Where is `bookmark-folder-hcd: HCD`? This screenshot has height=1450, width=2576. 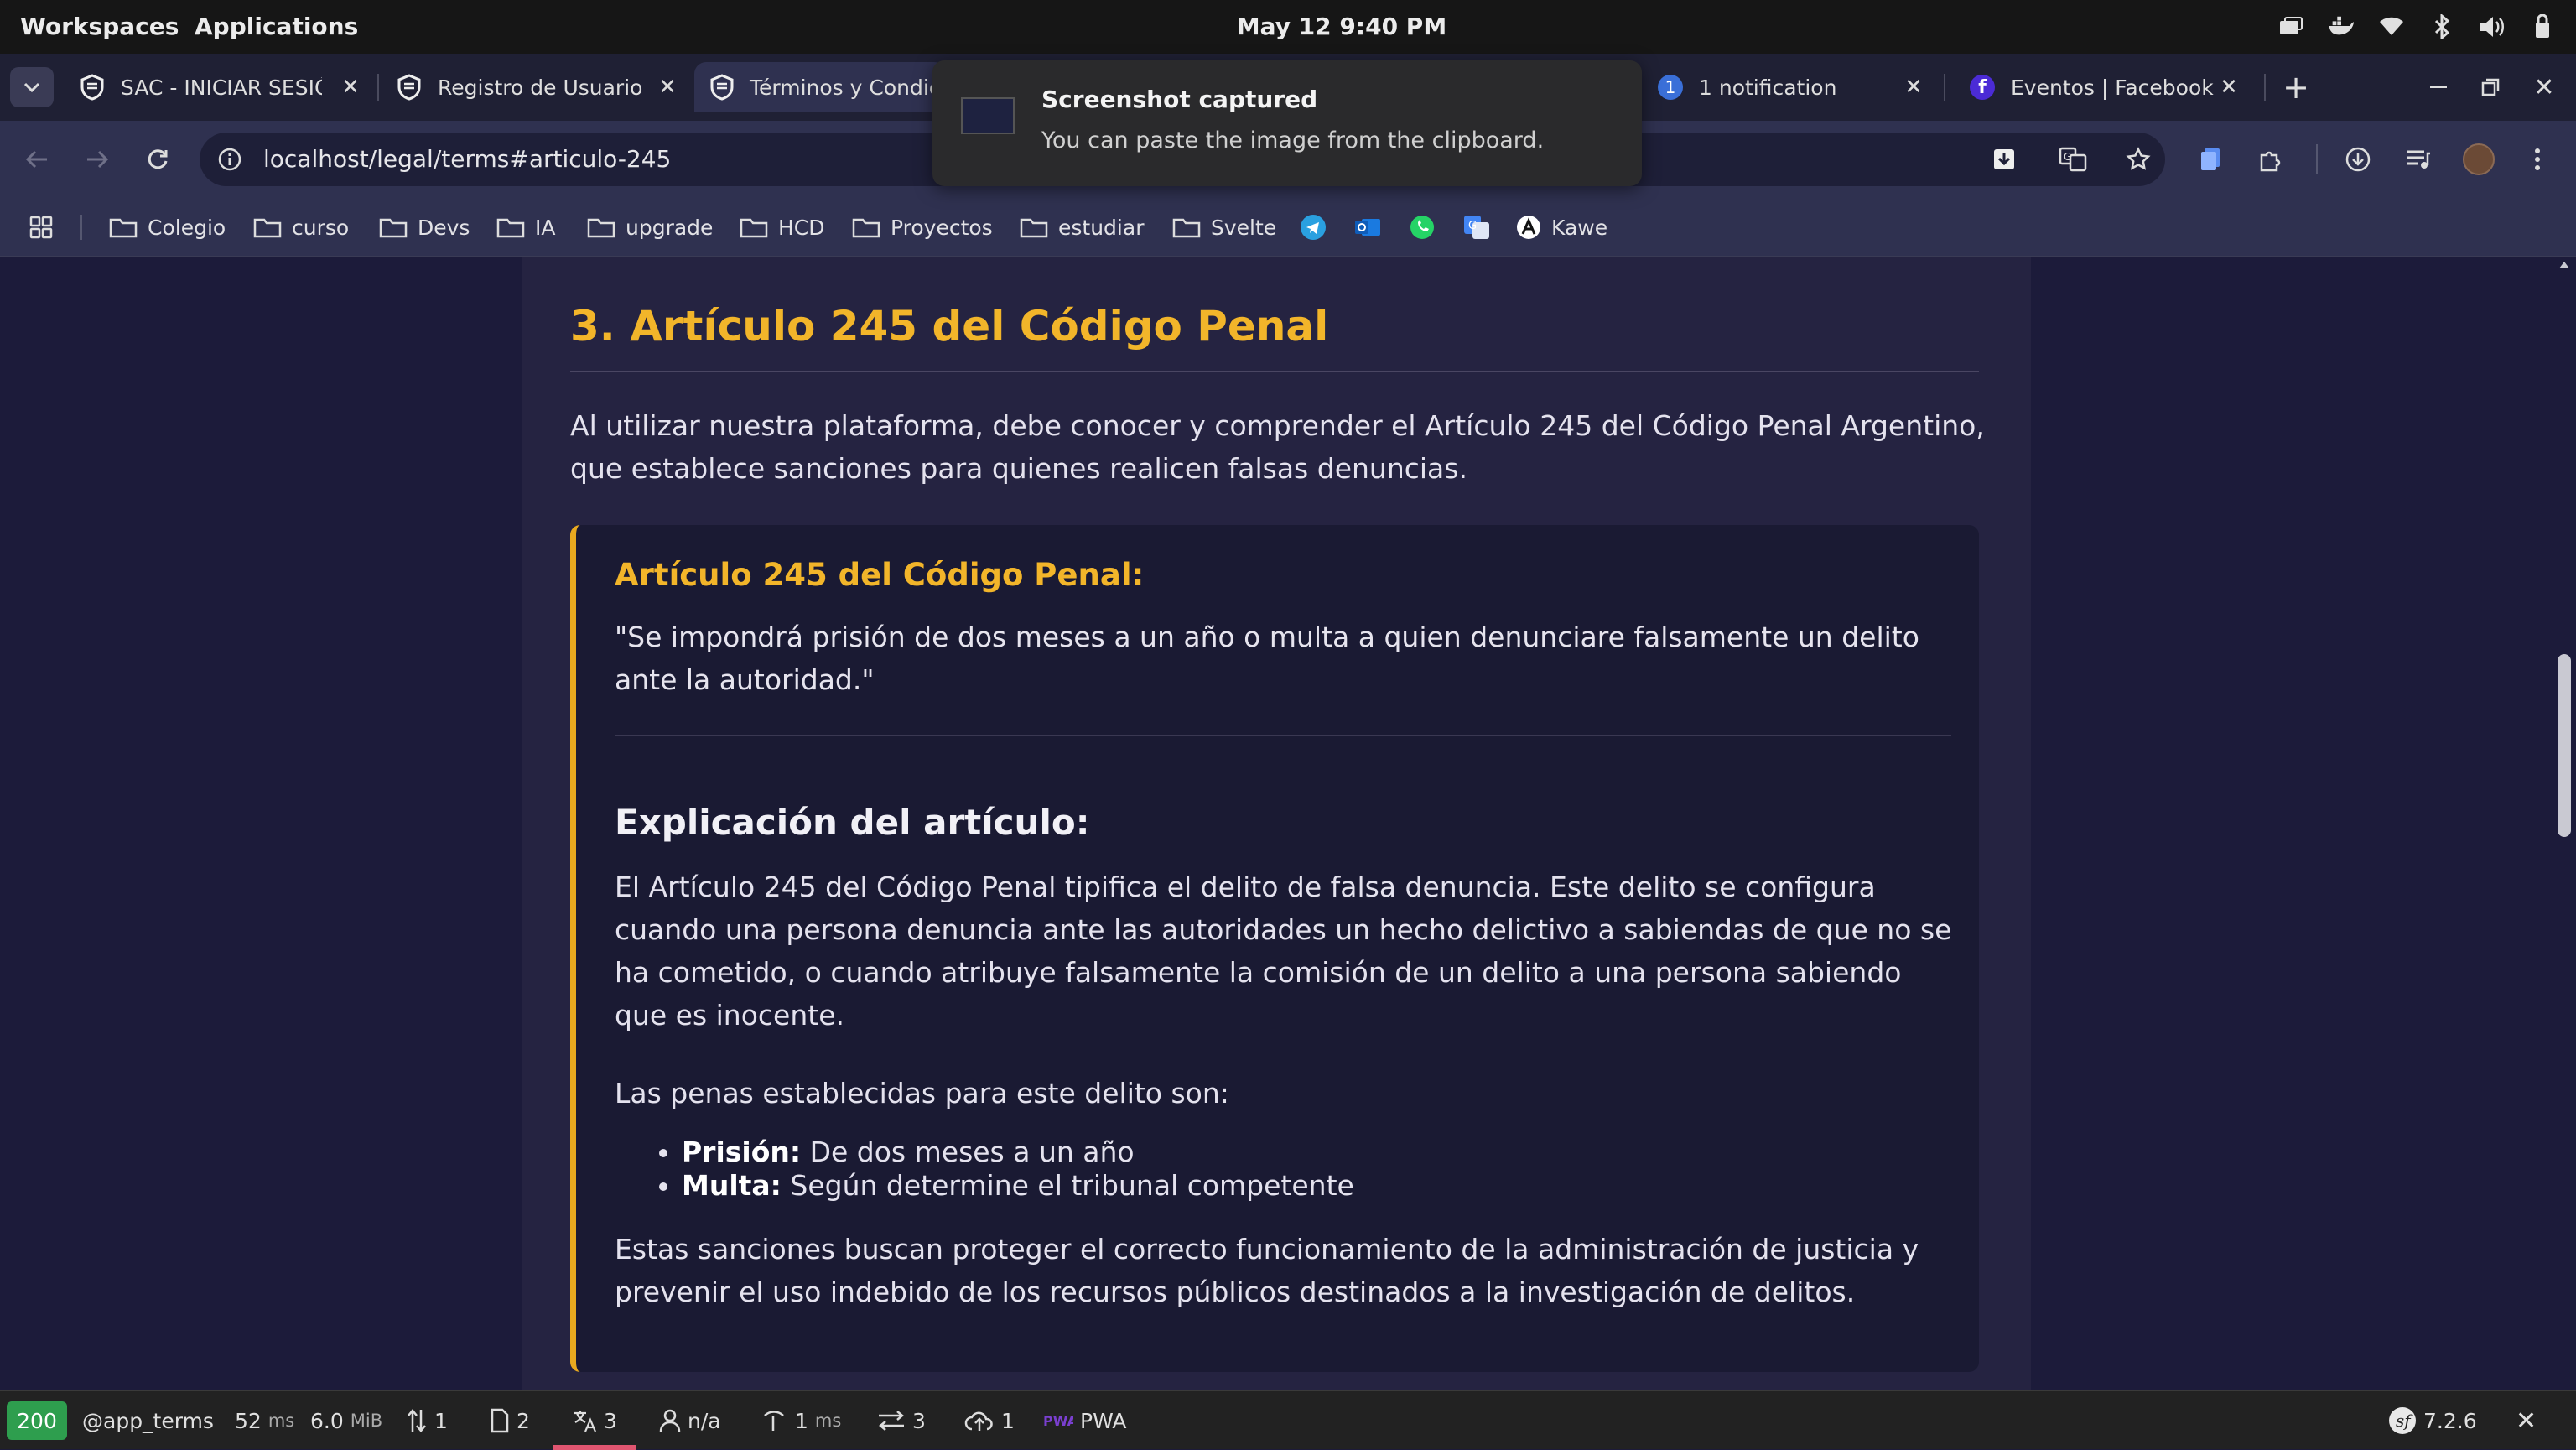
bookmark-folder-hcd: HCD is located at coordinates (782, 228).